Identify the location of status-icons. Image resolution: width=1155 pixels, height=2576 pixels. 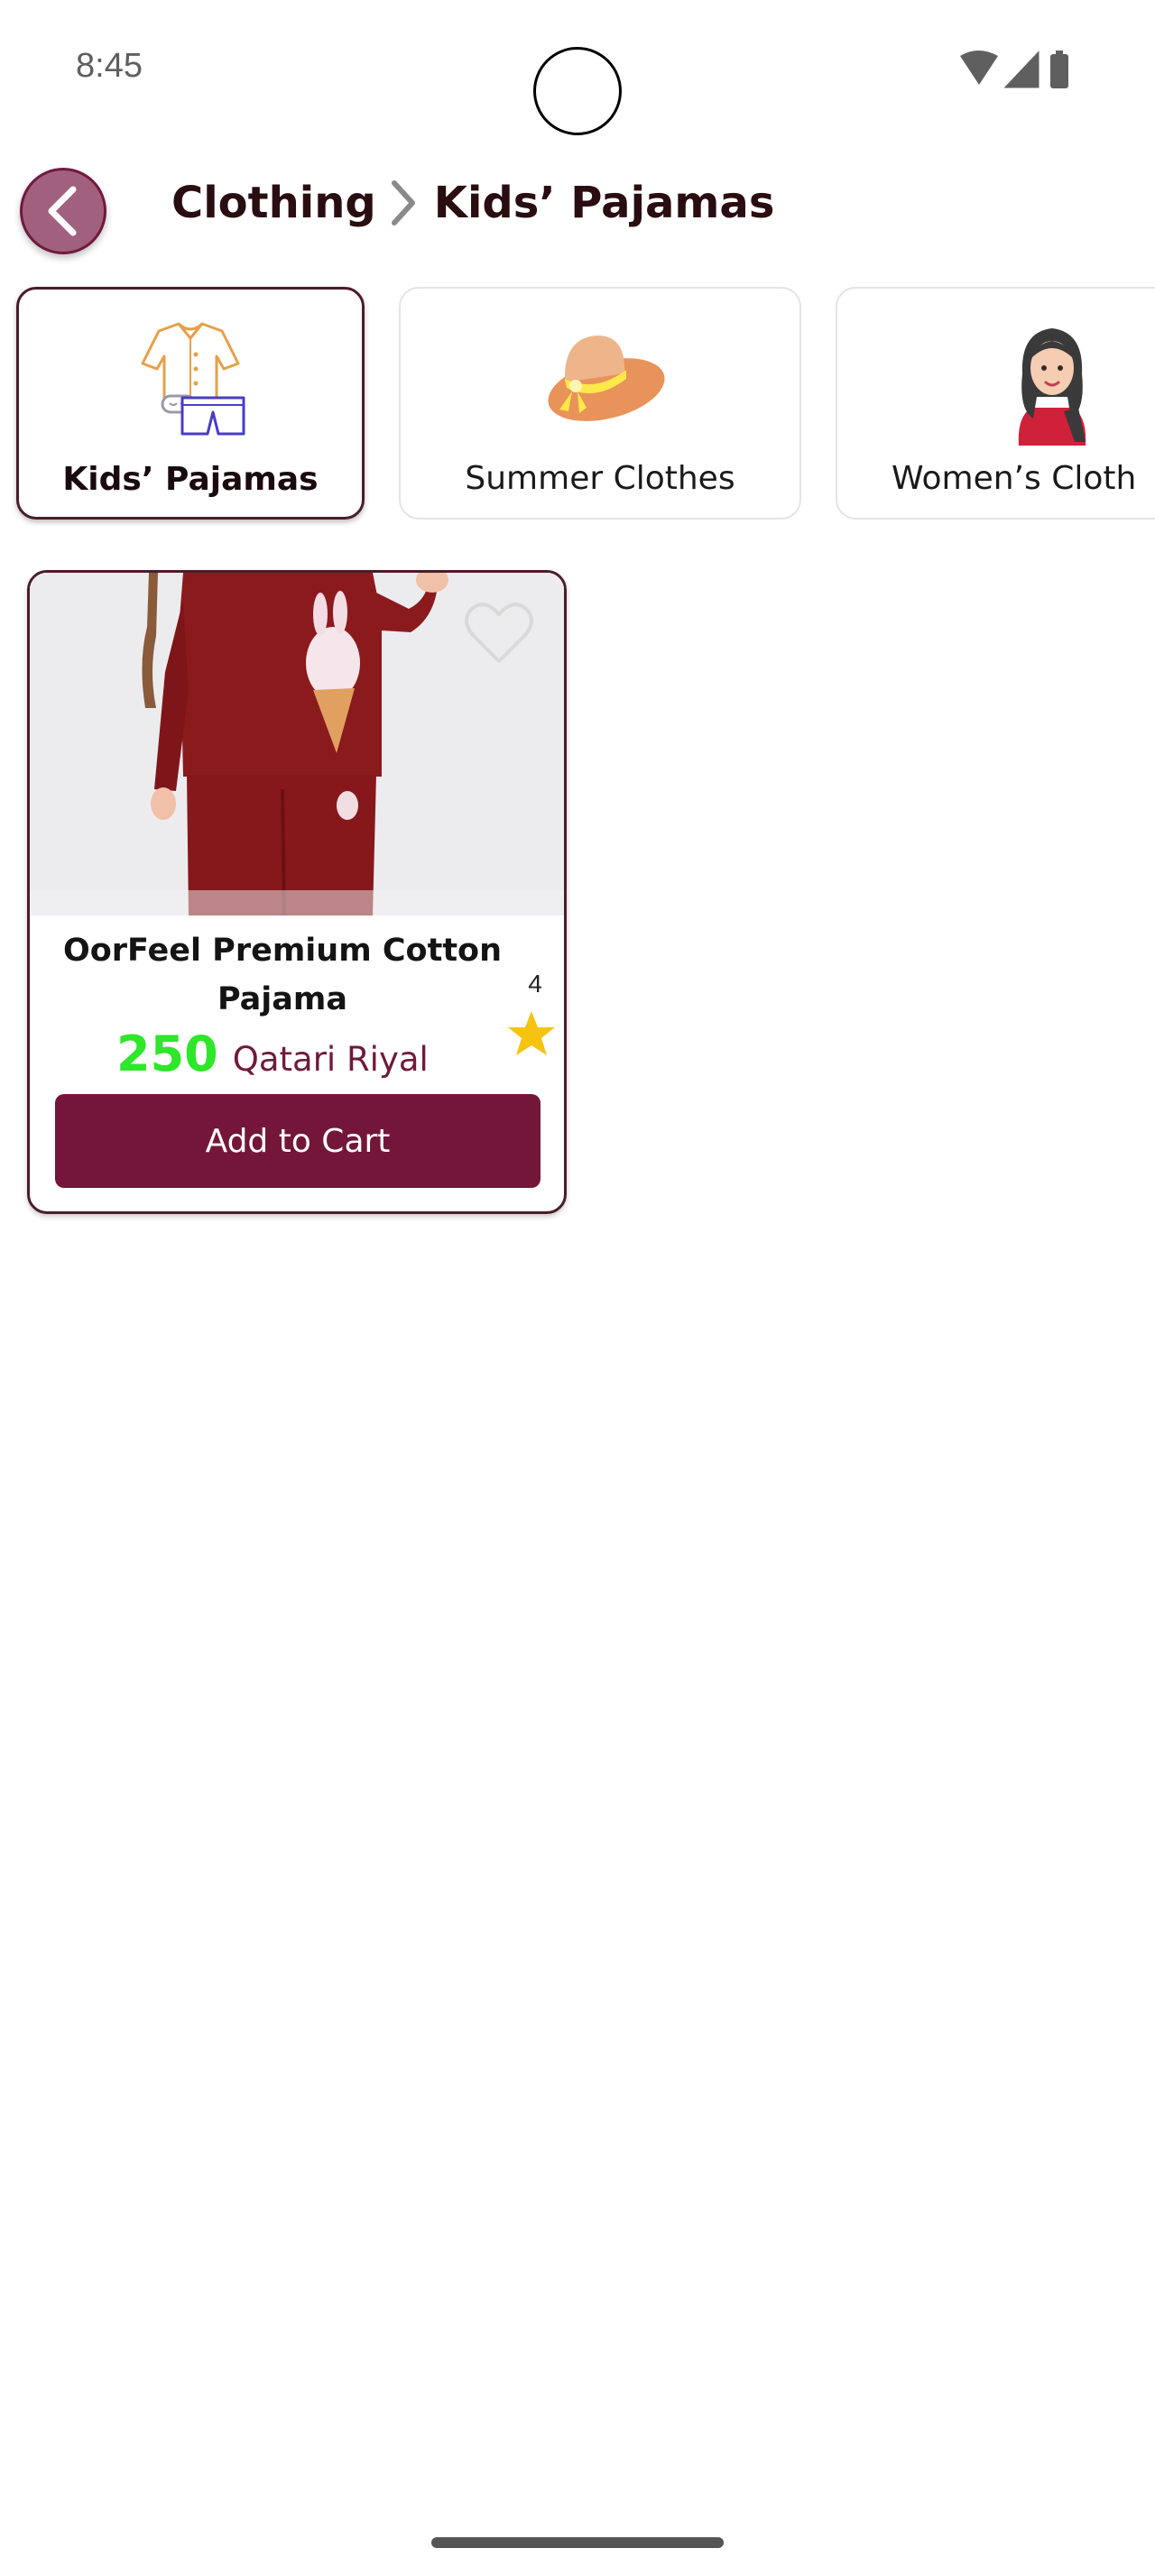
(1014, 69).